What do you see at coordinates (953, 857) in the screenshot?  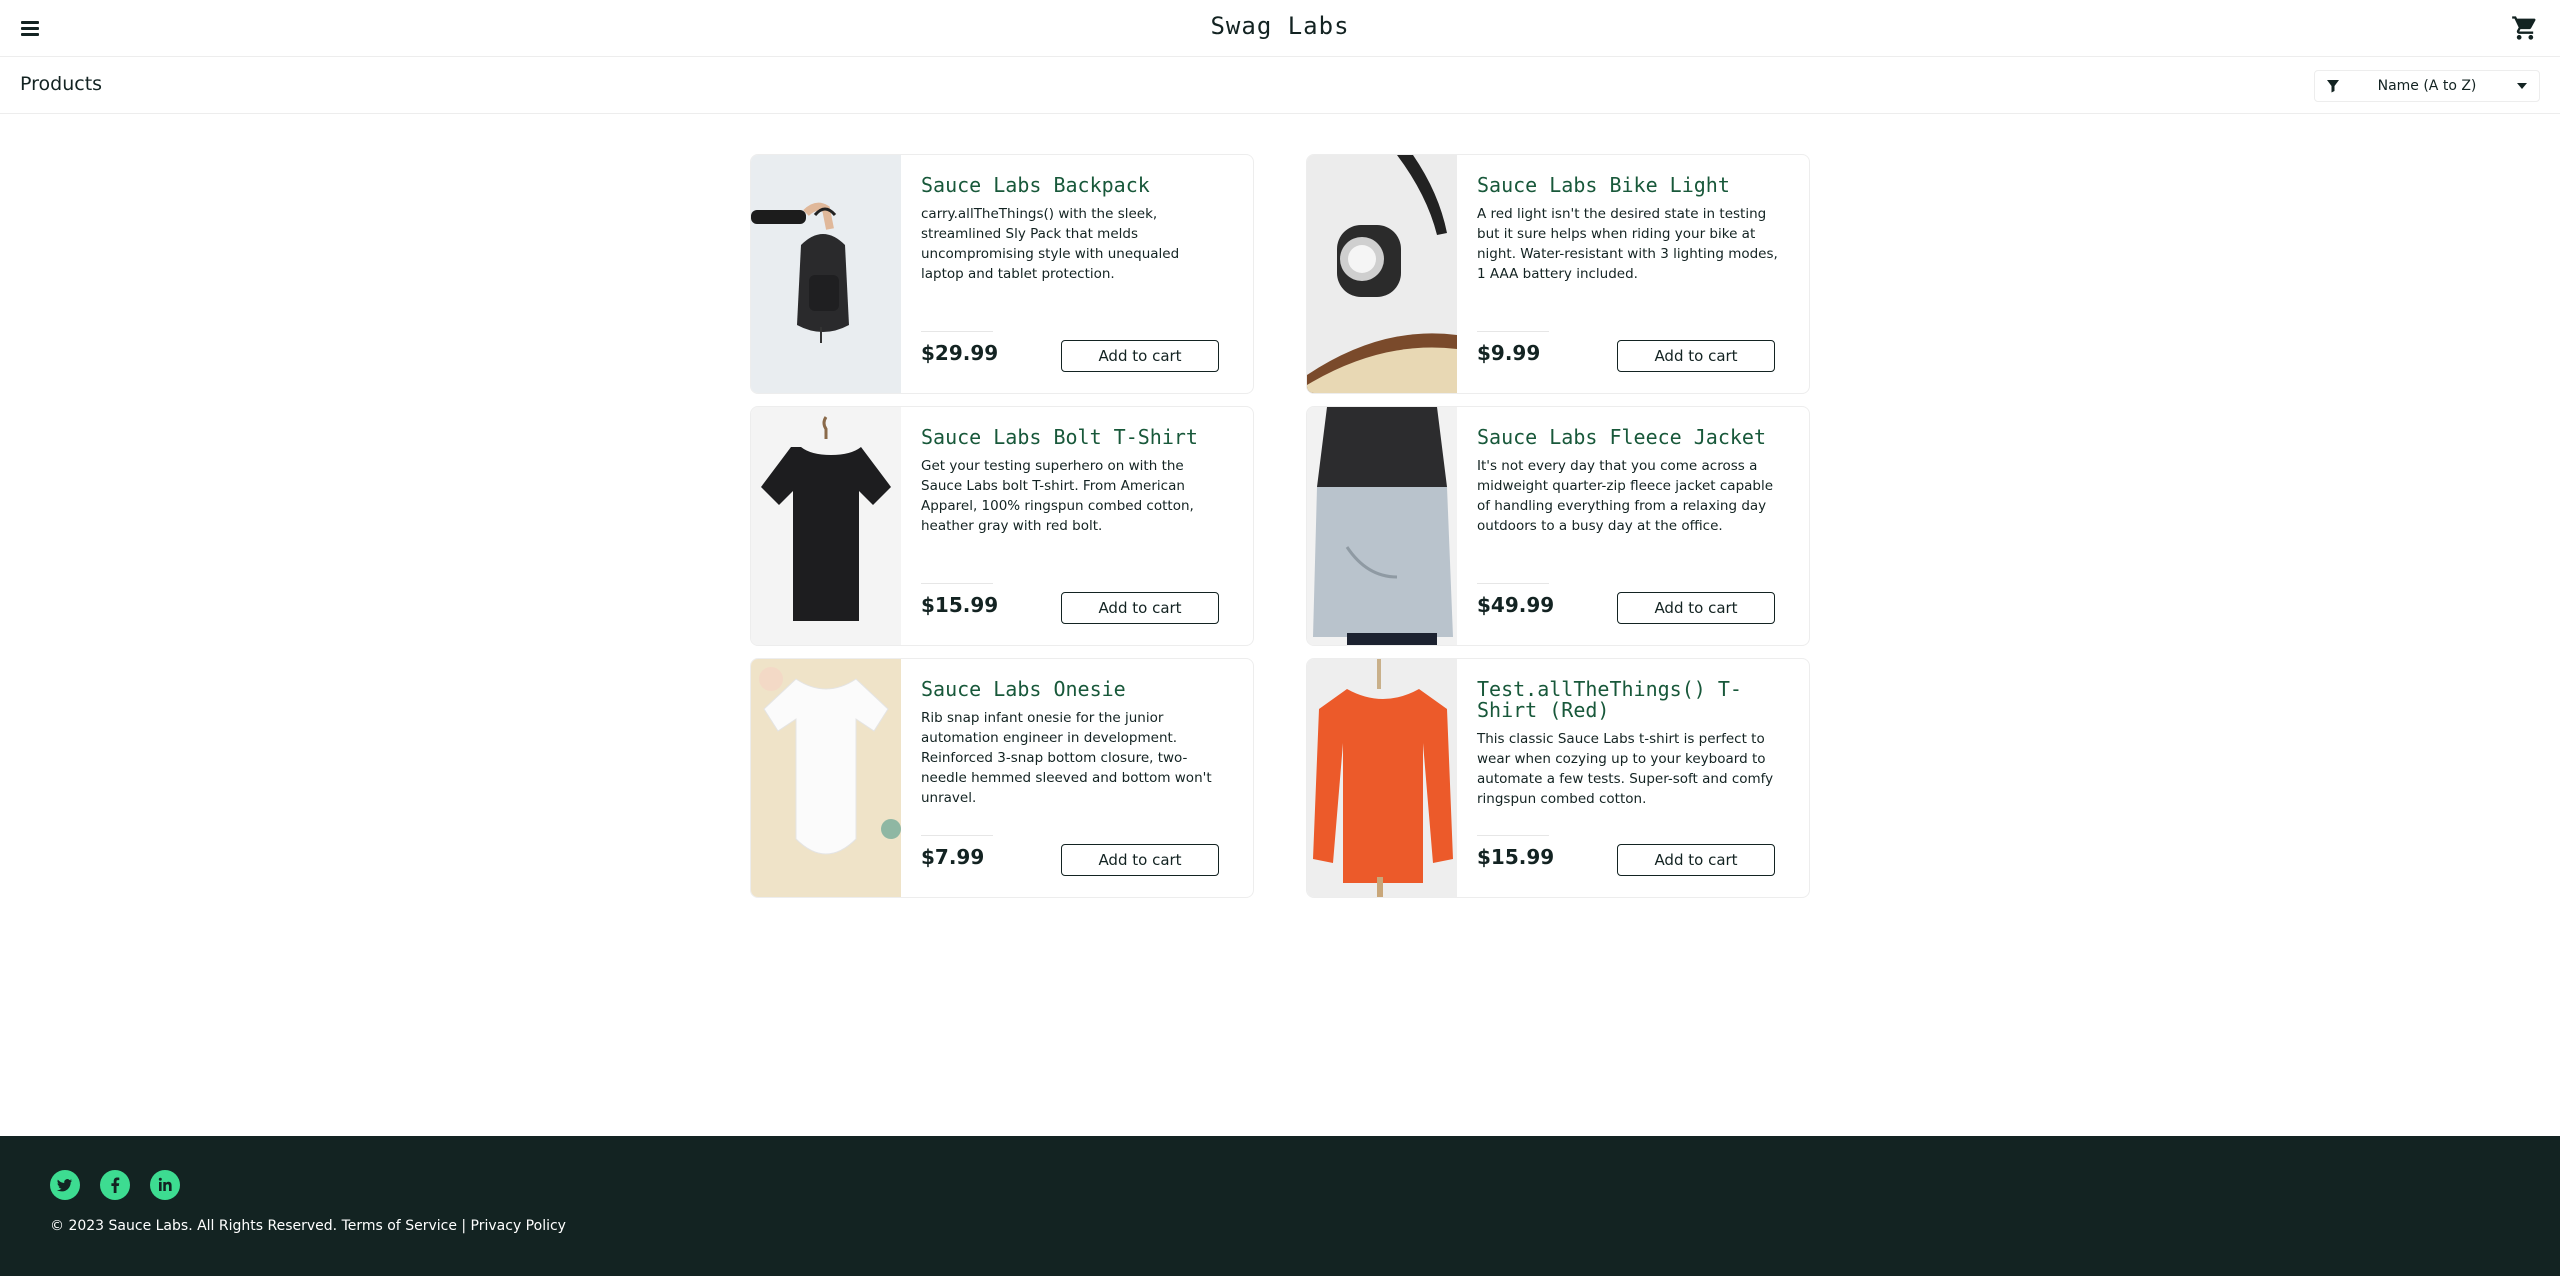 I see `product-price: $7.99` at bounding box center [953, 857].